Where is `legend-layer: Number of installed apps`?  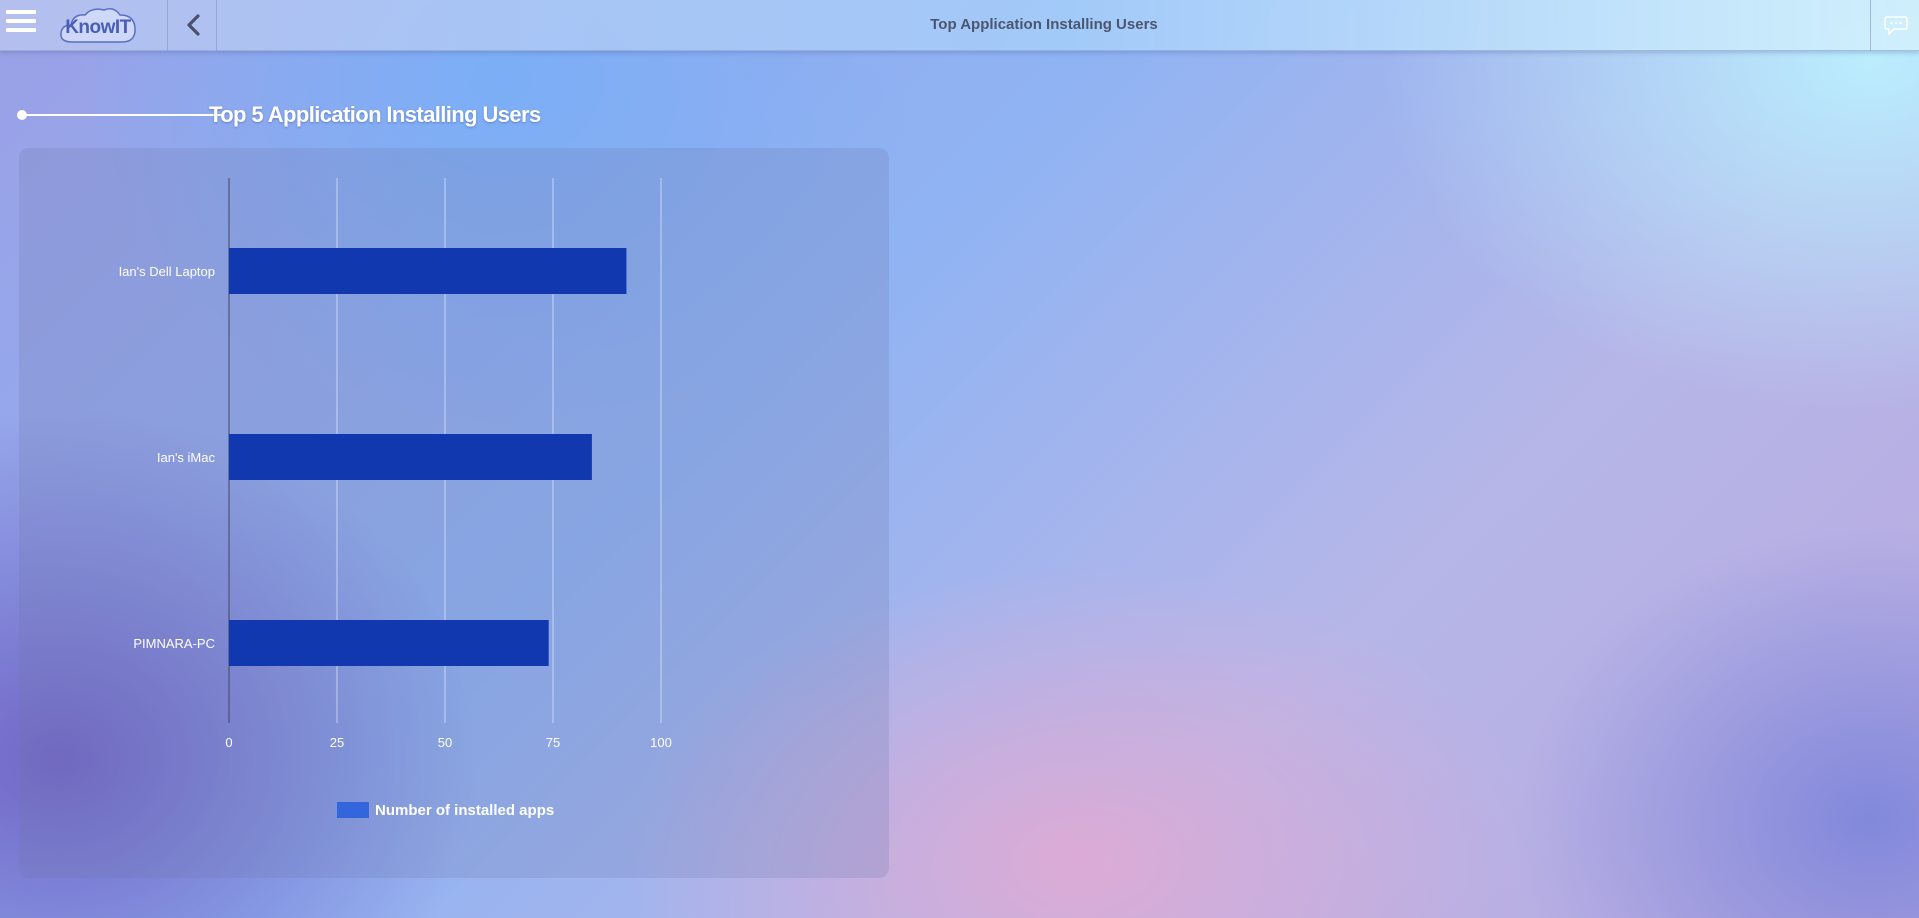 legend-layer: Number of installed apps is located at coordinates (445, 810).